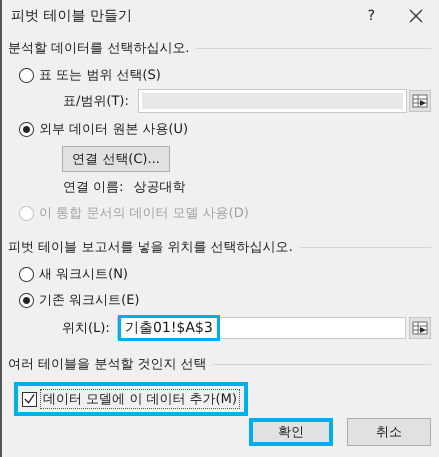 This screenshot has width=439, height=457. What do you see at coordinates (160, 187) in the screenshot?
I see `connection-name: 상공대학` at bounding box center [160, 187].